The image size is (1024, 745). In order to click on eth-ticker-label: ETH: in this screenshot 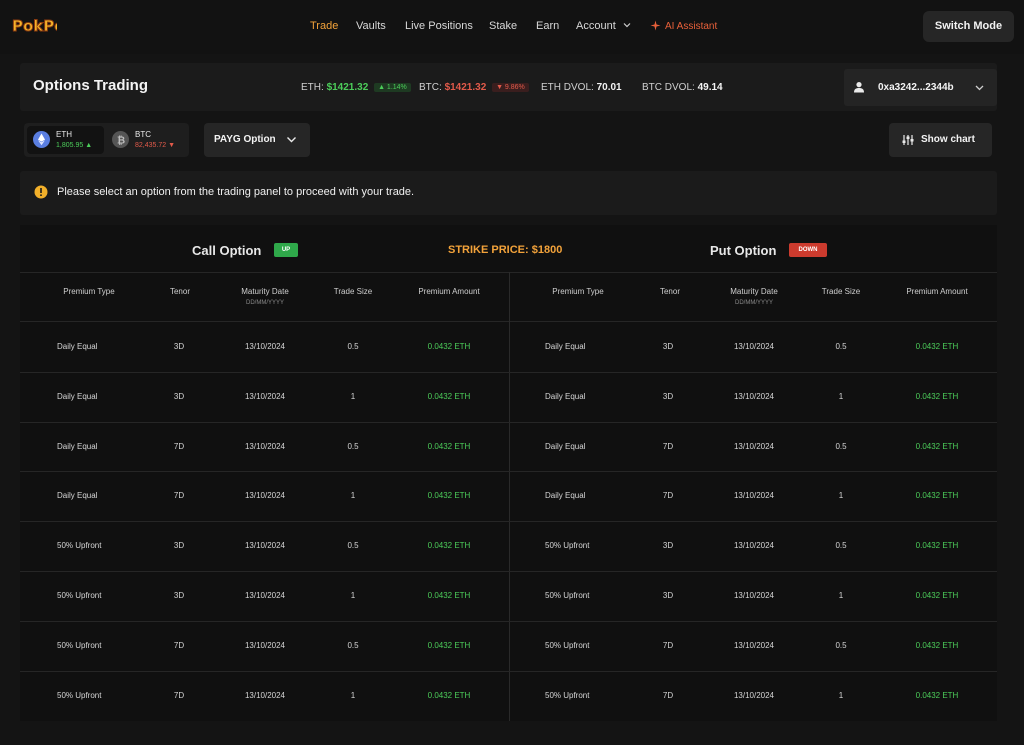, I will do `click(312, 87)`.